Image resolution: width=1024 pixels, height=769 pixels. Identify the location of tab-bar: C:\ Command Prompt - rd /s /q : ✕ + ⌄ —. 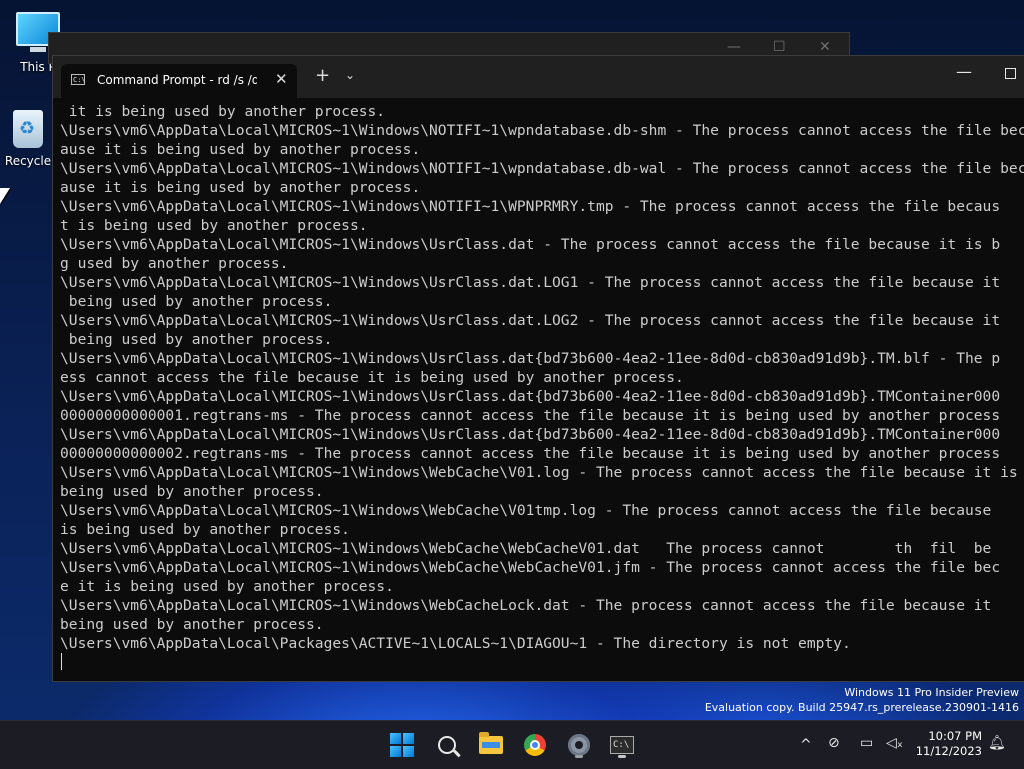
(538, 77).